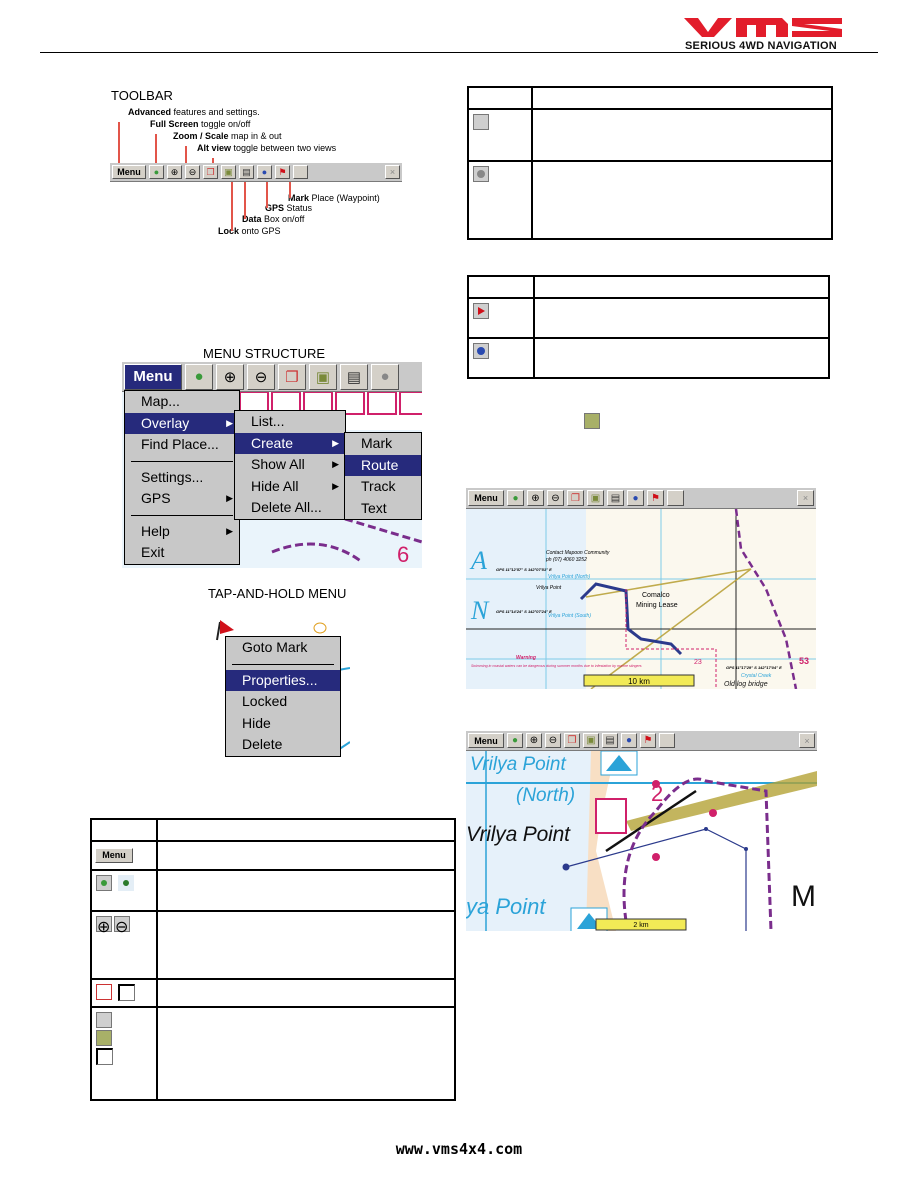 The image size is (918, 1188). Describe the element at coordinates (566, 560) in the screenshot. I see `map1-label: ph (07) 4060 3252` at that location.